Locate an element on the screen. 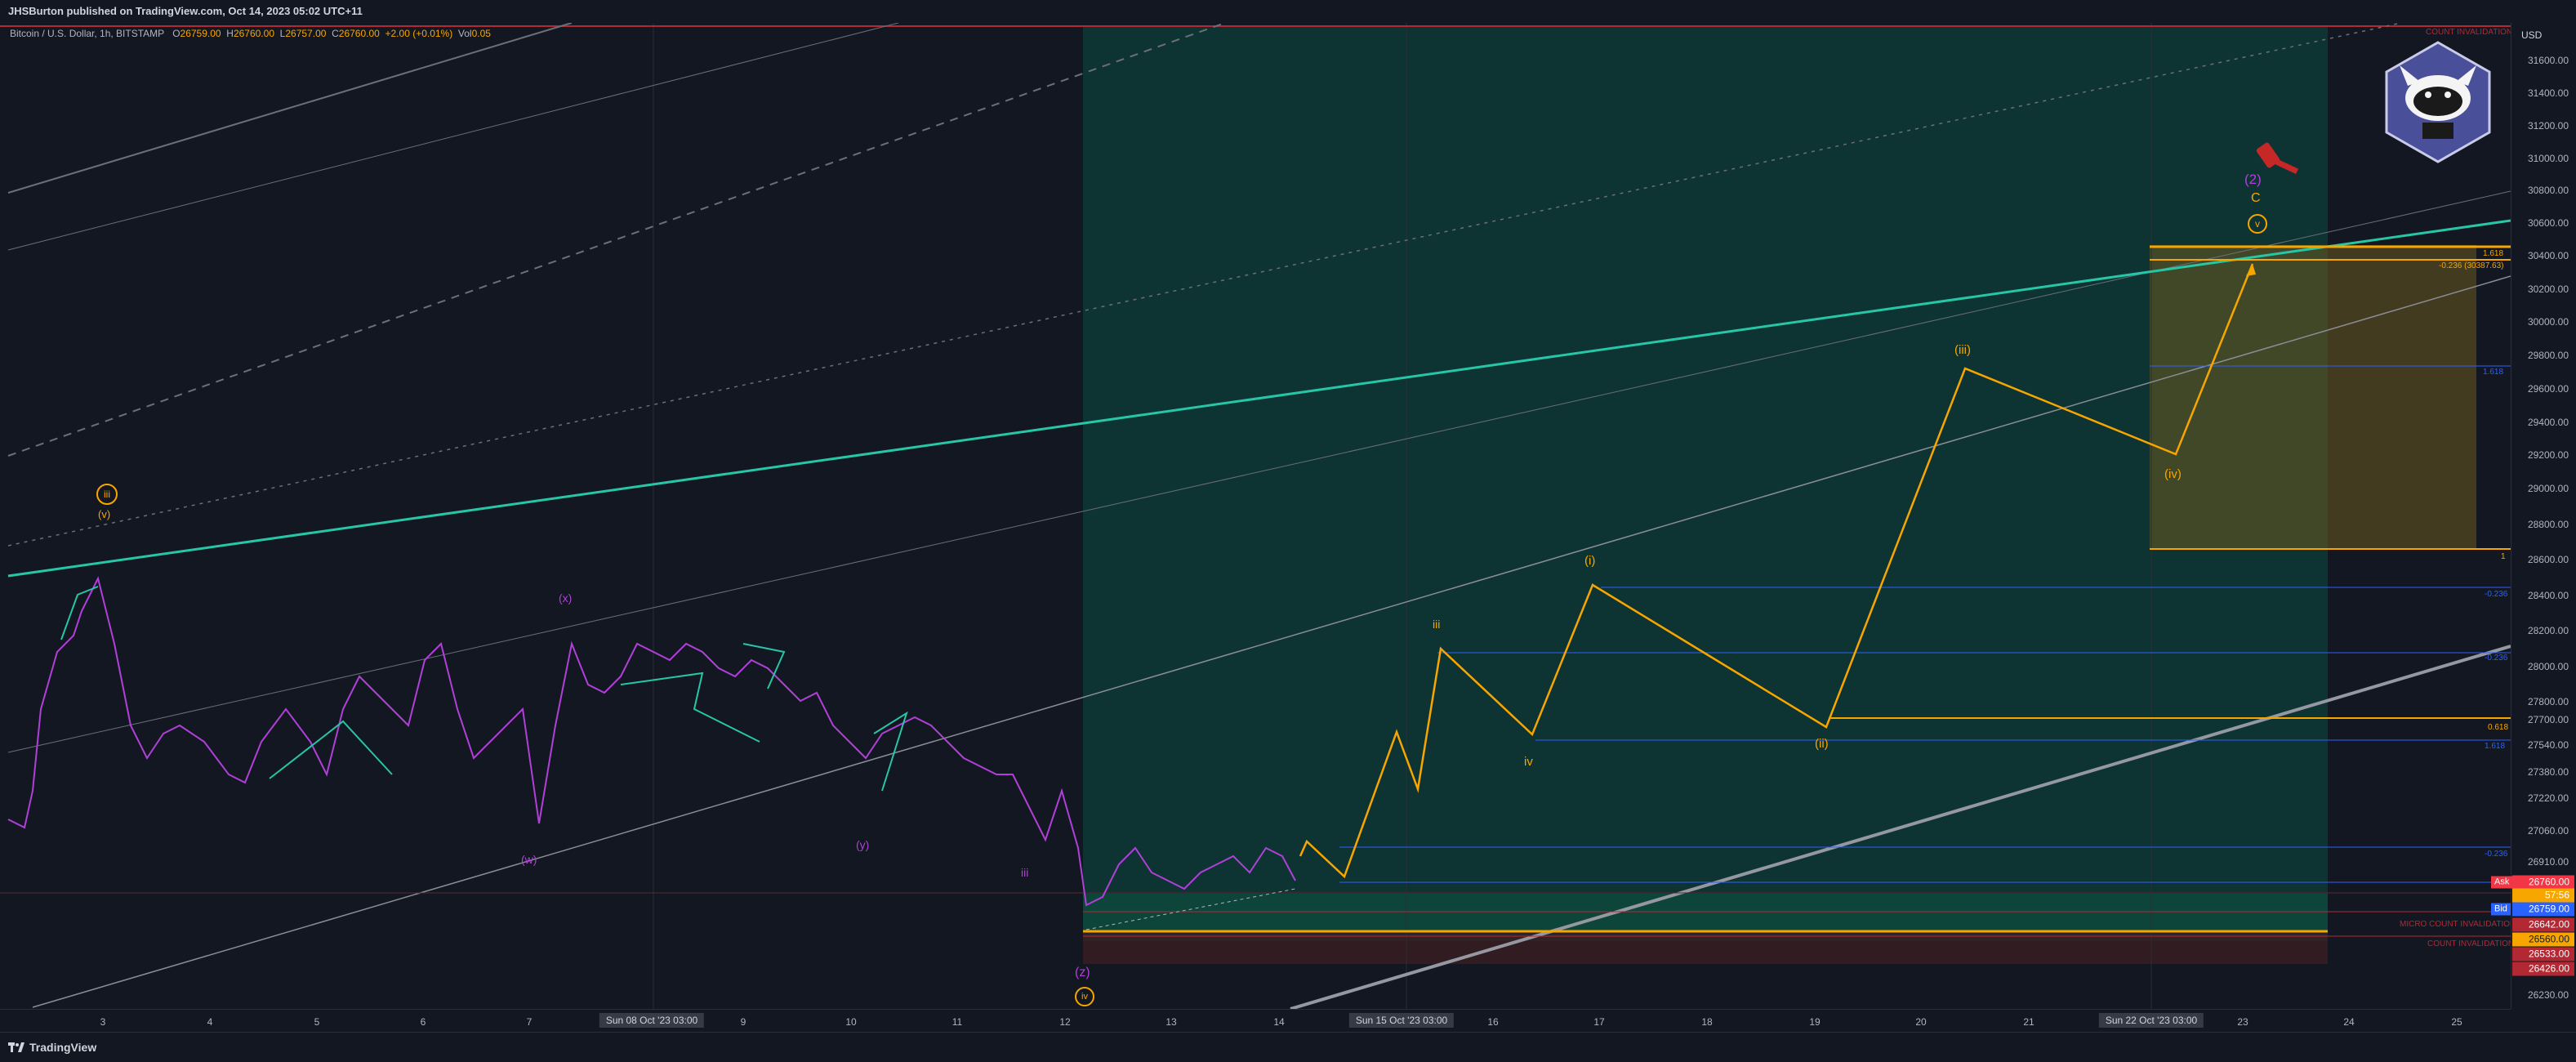  price-label: 31600.00 is located at coordinates (2548, 60).